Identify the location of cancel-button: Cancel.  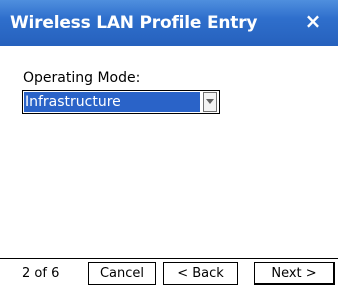
(122, 273).